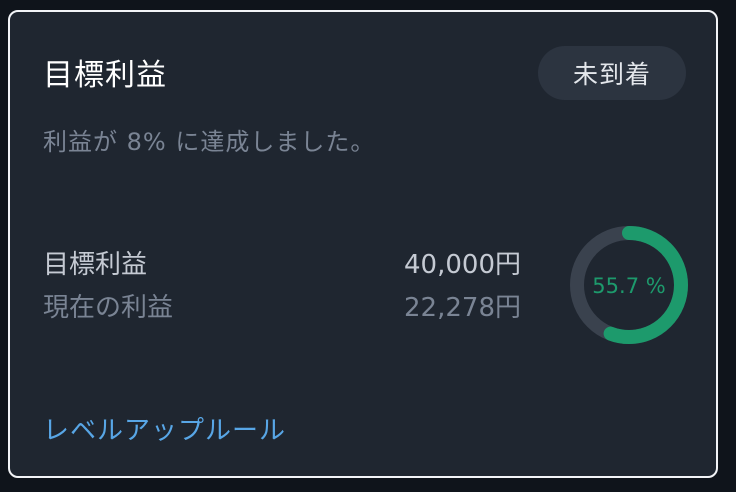 The image size is (736, 492). I want to click on progress-ring: 55.7 %, so click(629, 285).